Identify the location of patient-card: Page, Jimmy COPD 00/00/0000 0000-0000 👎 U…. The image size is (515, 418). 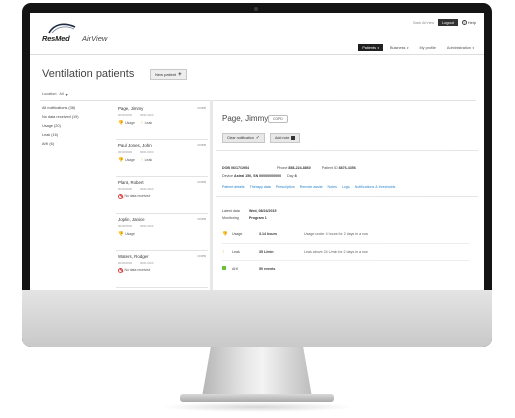
(162, 121).